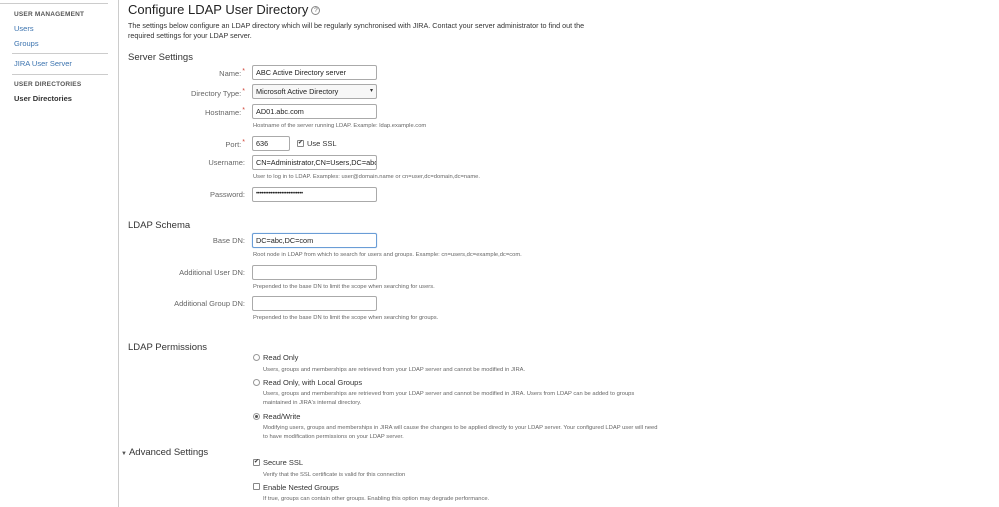 This screenshot has width=999, height=507. I want to click on directory-type-label-text: Directory Type:, so click(216, 93).